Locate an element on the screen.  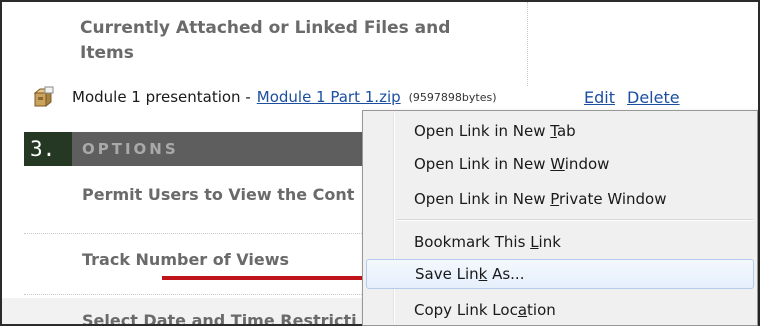
file-description: Module 1 presentation - is located at coordinates (161, 97).